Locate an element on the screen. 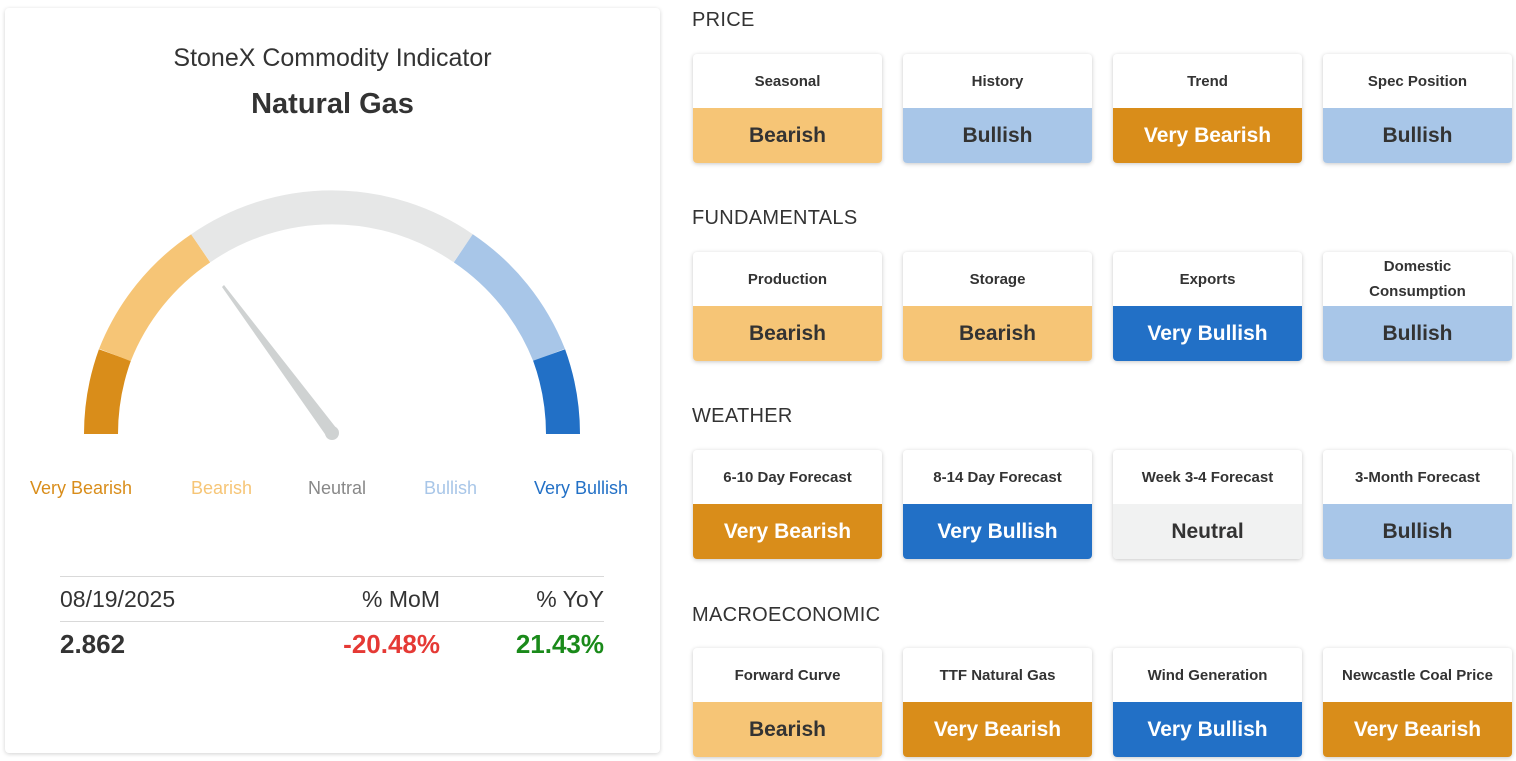  card-label: Newcastle Coal Price is located at coordinates (1417, 675).